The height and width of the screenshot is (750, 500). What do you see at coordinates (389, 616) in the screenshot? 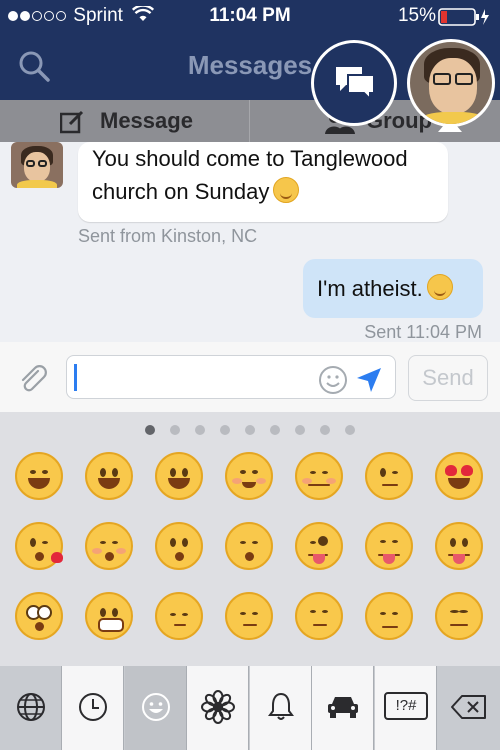
I see `disappointed-emoji-icon` at bounding box center [389, 616].